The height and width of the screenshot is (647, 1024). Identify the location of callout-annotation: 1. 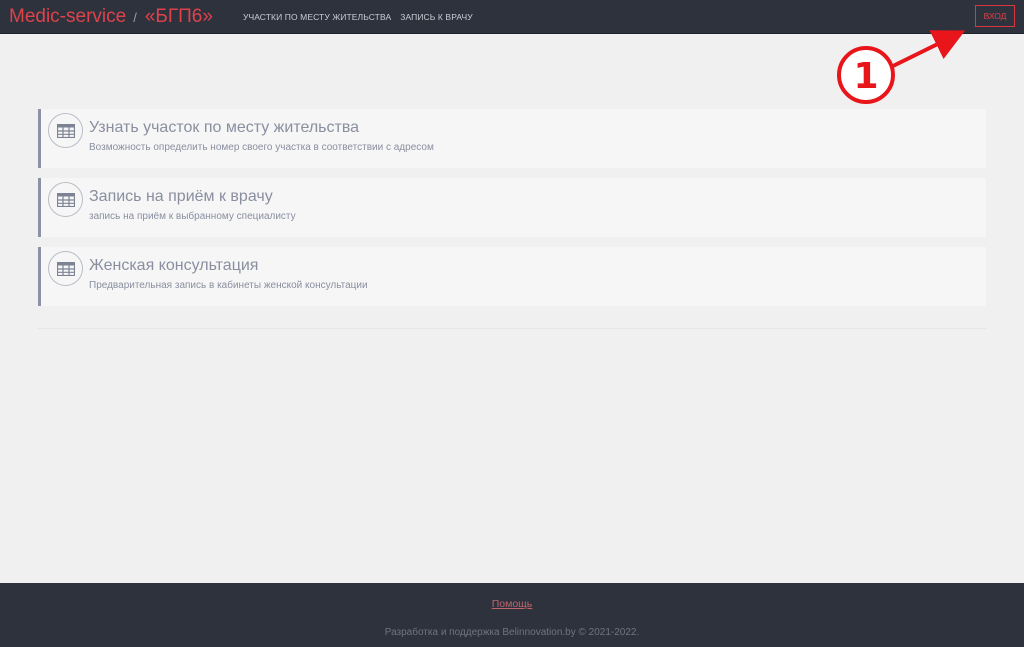
(901, 67).